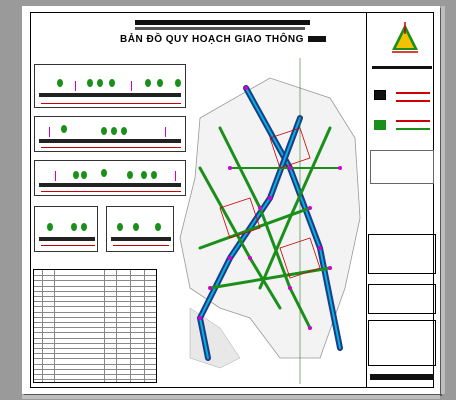 This screenshot has width=456, height=400. Describe the element at coordinates (222, 22) in the screenshot. I see `title-header-bar` at that location.